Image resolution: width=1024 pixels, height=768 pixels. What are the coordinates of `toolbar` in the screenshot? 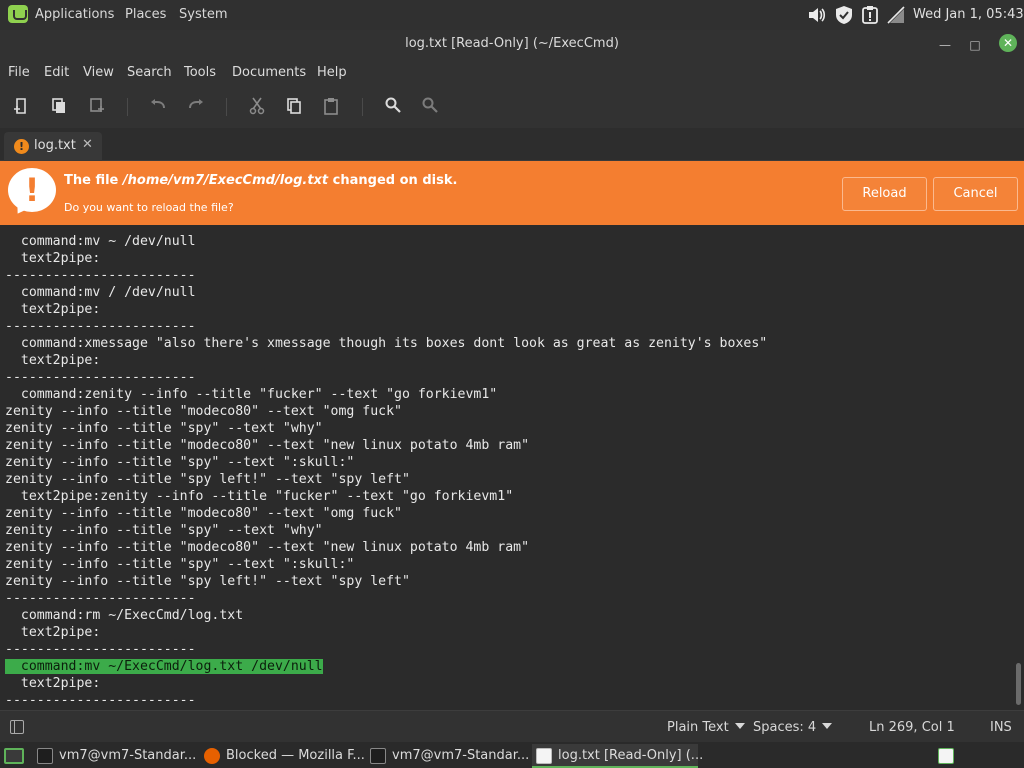 It's located at (512, 107).